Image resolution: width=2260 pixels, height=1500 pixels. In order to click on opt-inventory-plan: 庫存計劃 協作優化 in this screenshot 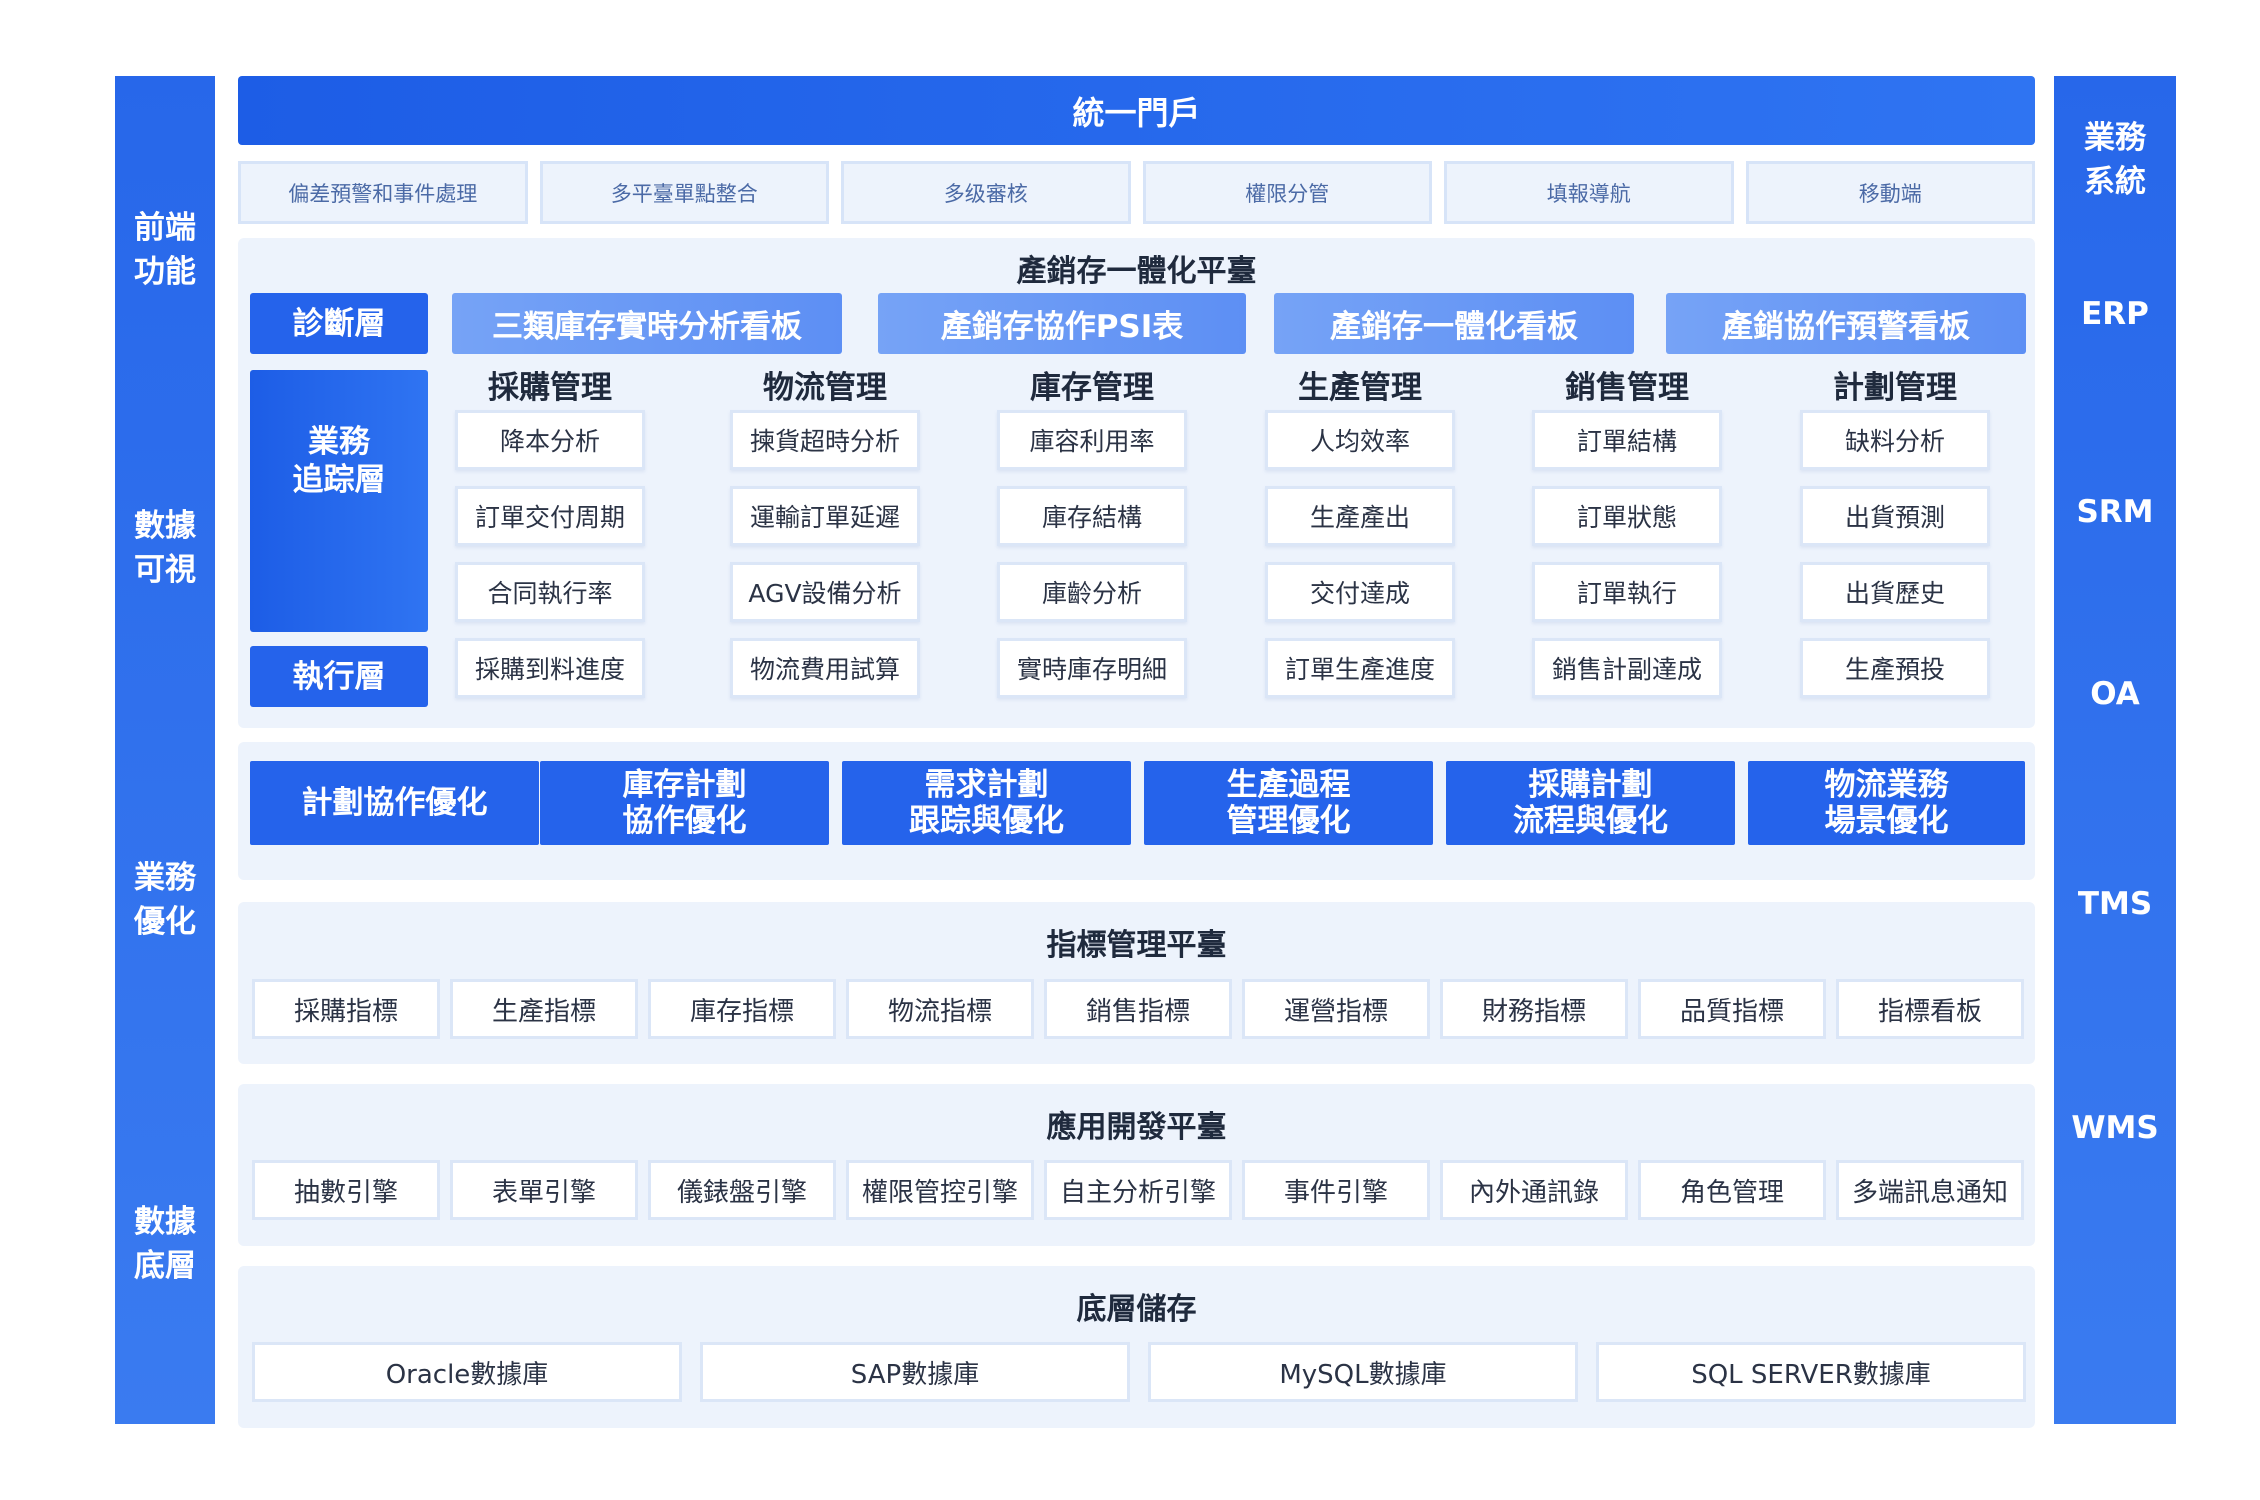, I will do `click(684, 803)`.